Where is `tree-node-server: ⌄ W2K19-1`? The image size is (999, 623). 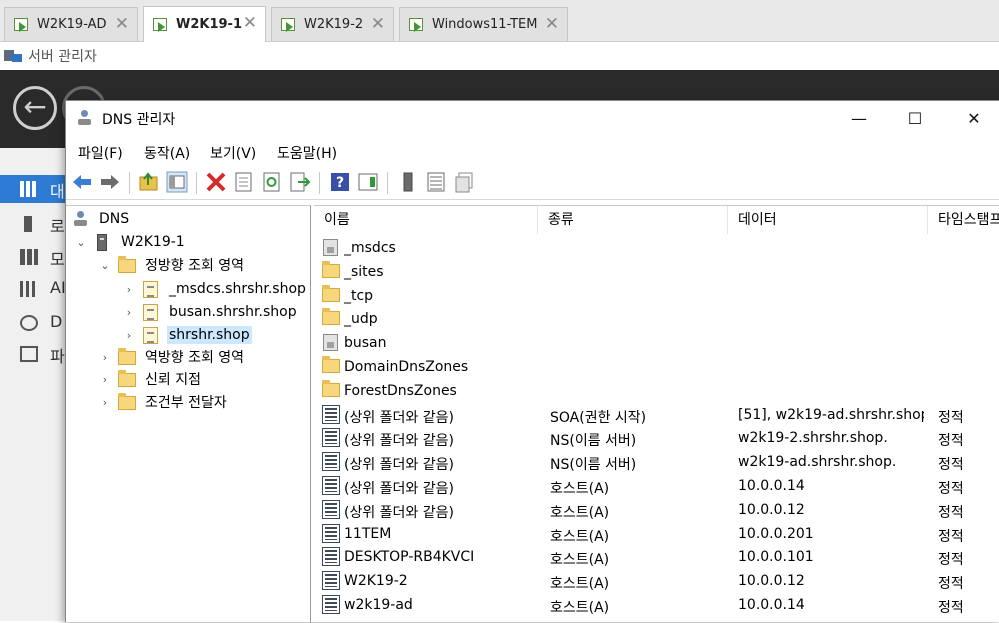 tree-node-server: ⌄ W2K19-1 is located at coordinates (130, 242).